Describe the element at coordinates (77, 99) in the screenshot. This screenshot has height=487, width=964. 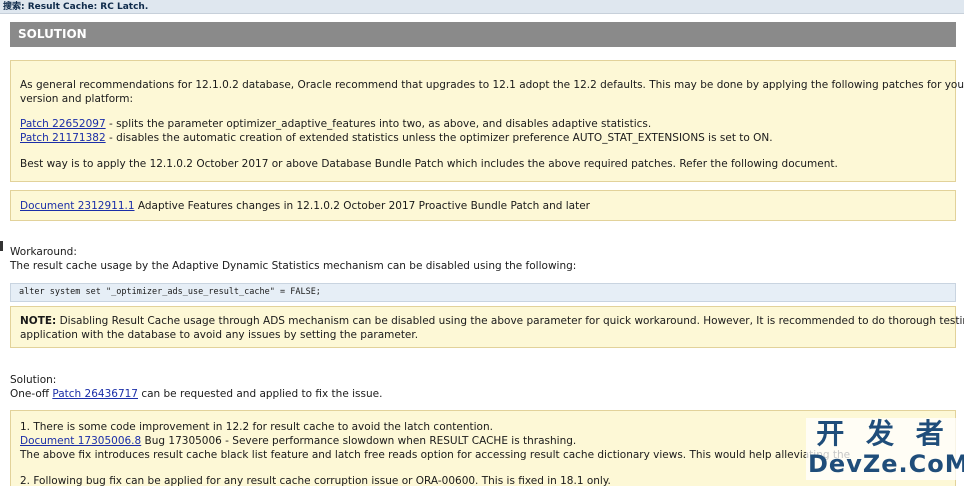
I see `intro-text-line2: version and platform:` at that location.